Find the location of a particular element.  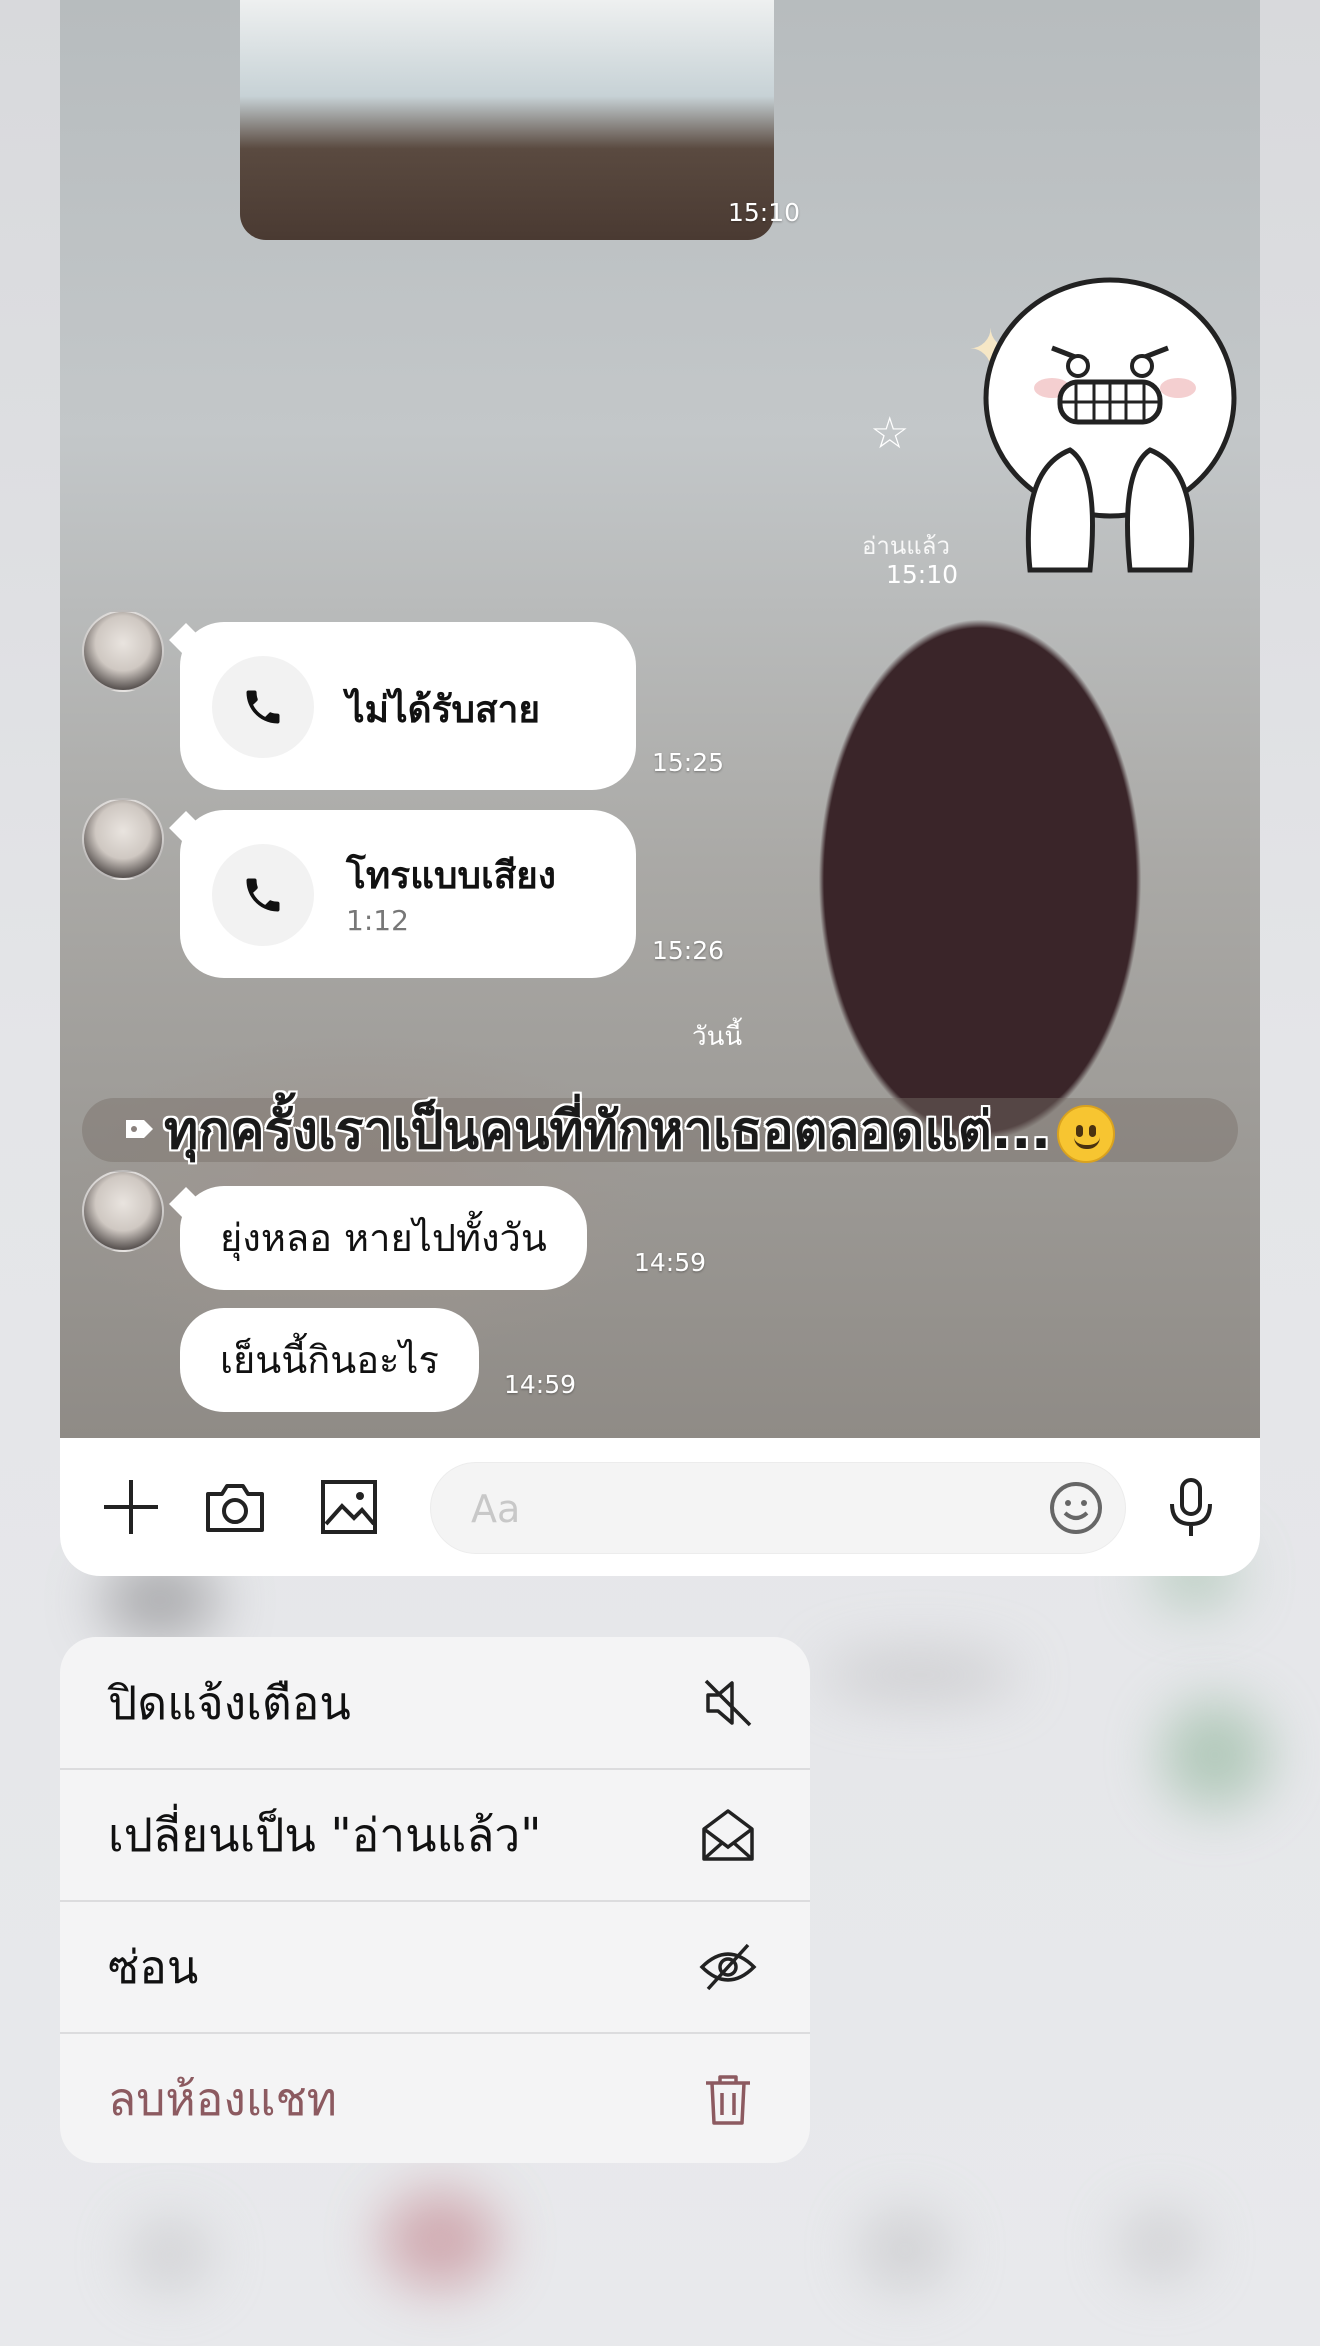

photo-time: 15:10 is located at coordinates (764, 212).